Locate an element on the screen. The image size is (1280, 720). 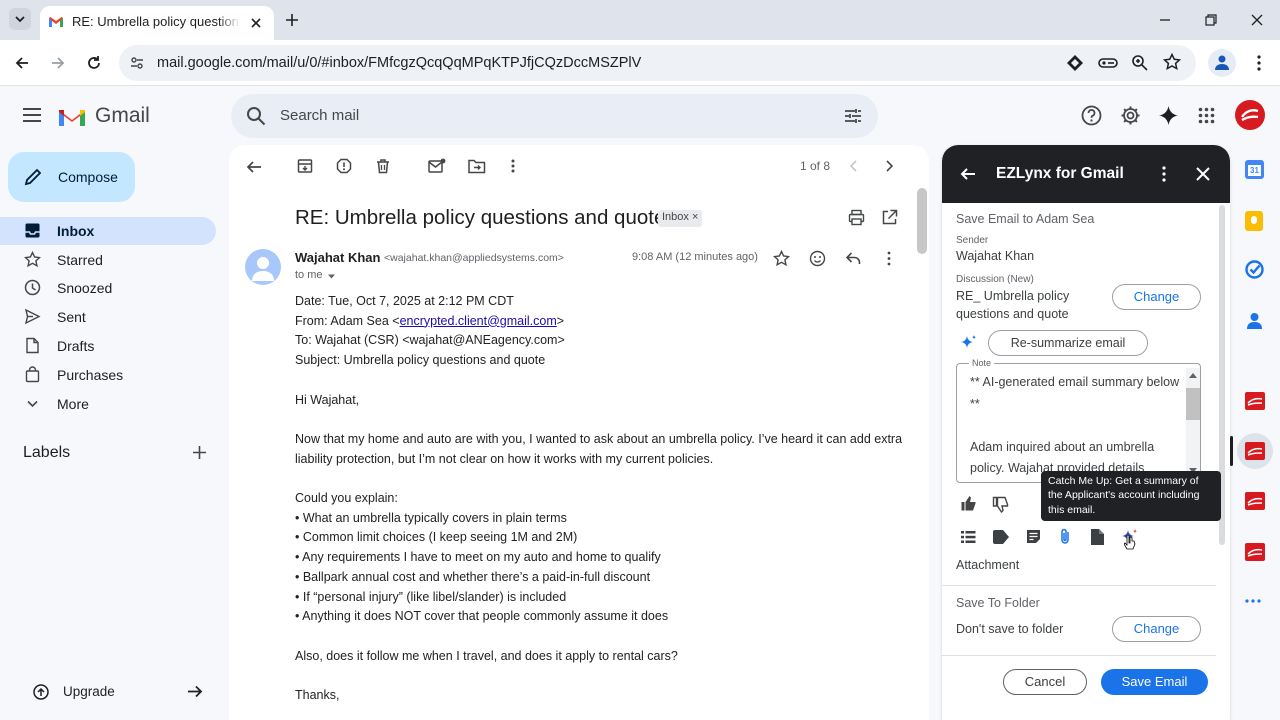
account-avatar is located at coordinates (1250, 115).